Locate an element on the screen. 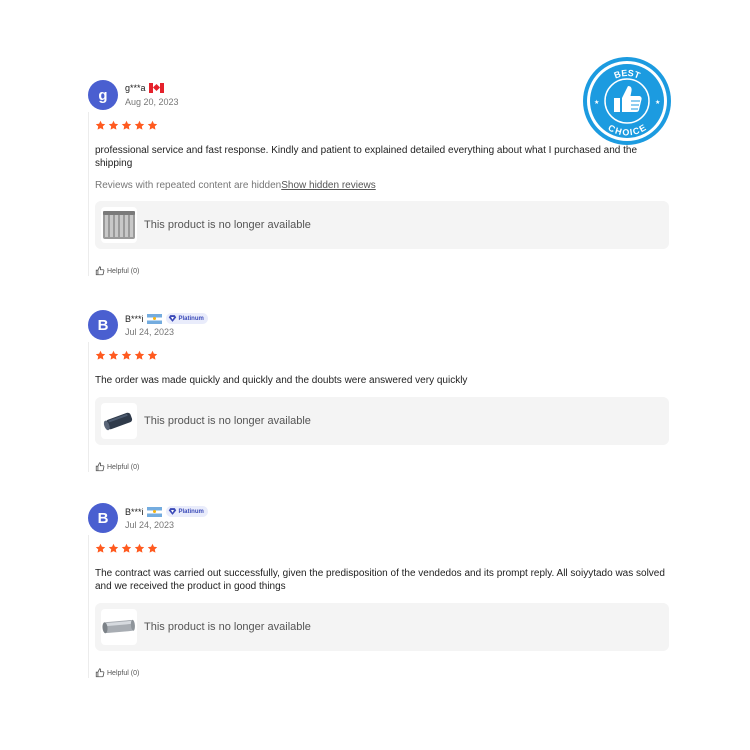 The height and width of the screenshot is (750, 750). avatar: g is located at coordinates (103, 95).